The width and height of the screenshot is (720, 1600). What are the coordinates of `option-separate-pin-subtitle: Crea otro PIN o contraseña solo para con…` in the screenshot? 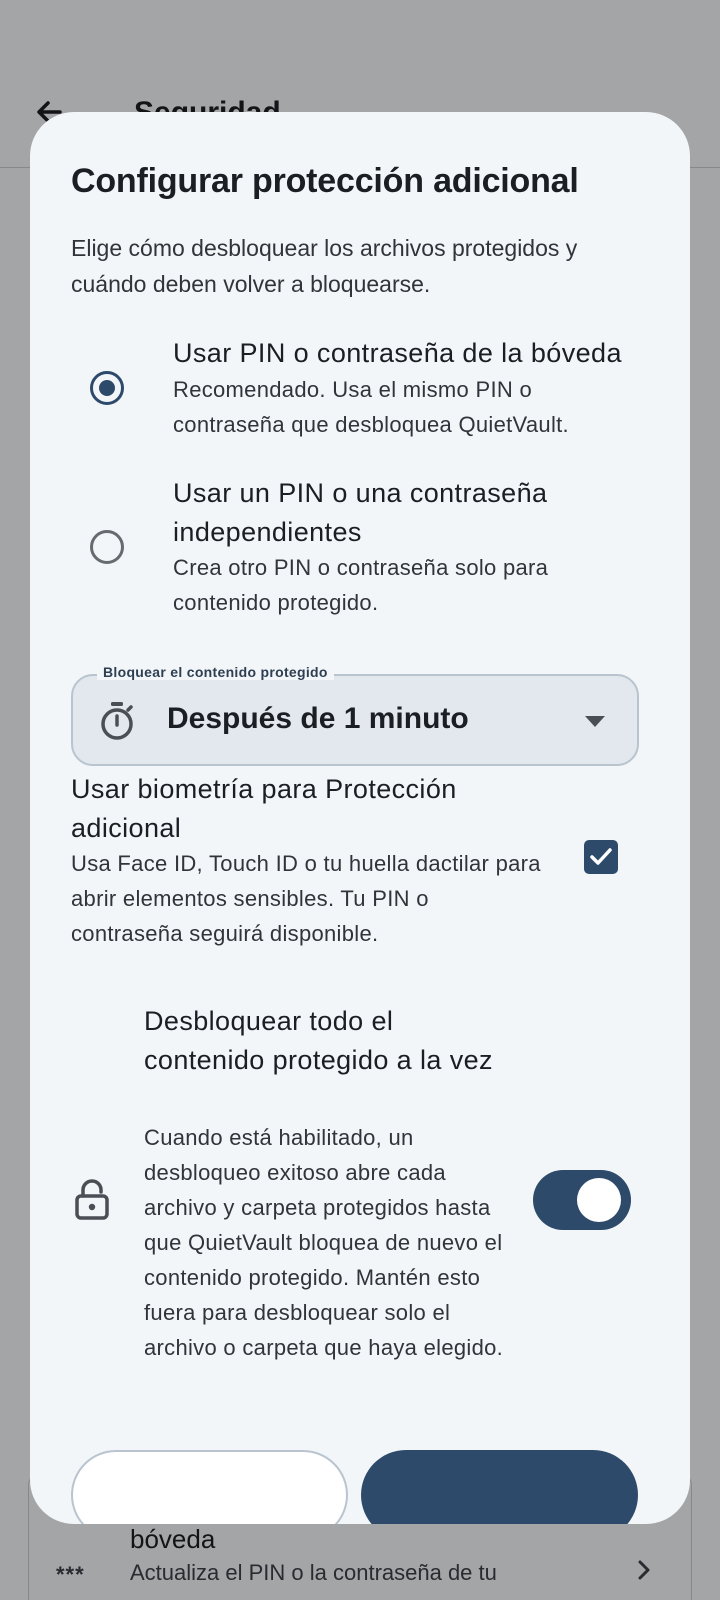 It's located at (361, 585).